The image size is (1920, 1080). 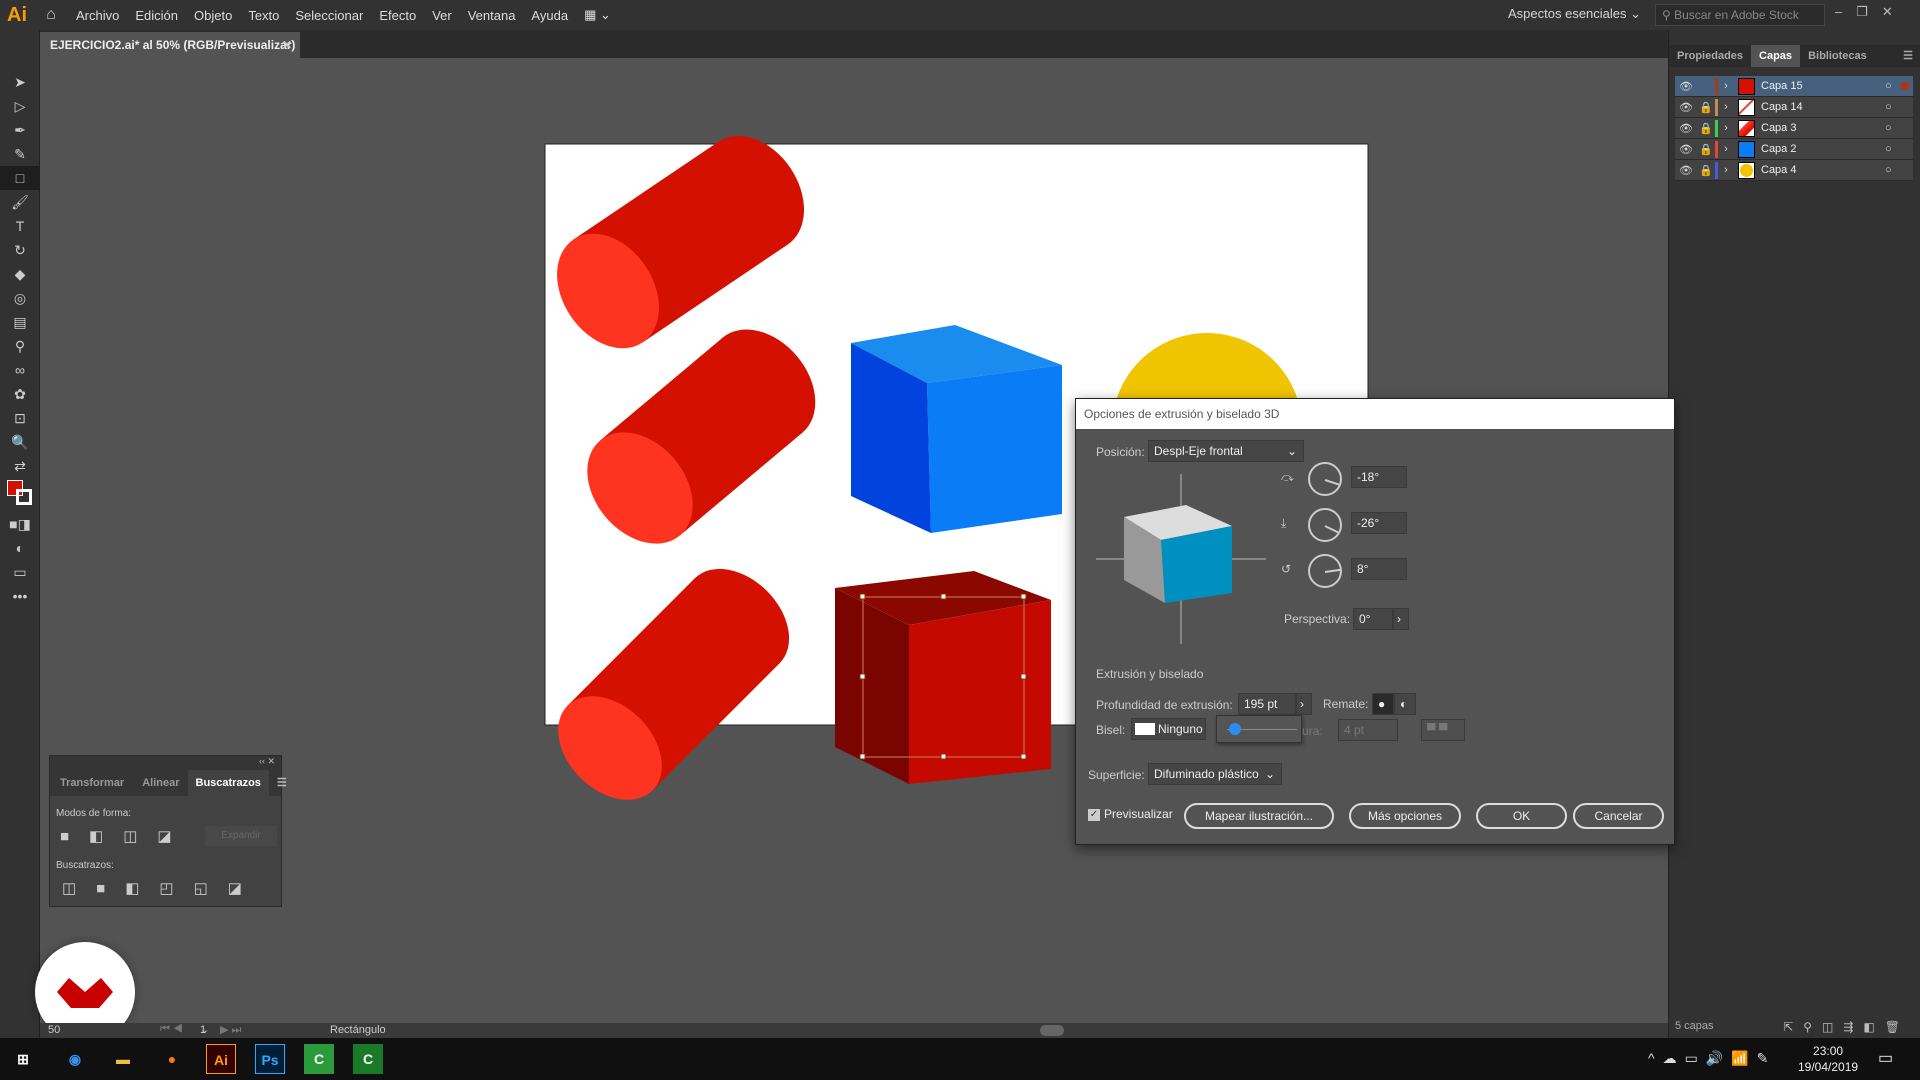 What do you see at coordinates (20, 226) in the screenshot?
I see `type-tool-icon: T` at bounding box center [20, 226].